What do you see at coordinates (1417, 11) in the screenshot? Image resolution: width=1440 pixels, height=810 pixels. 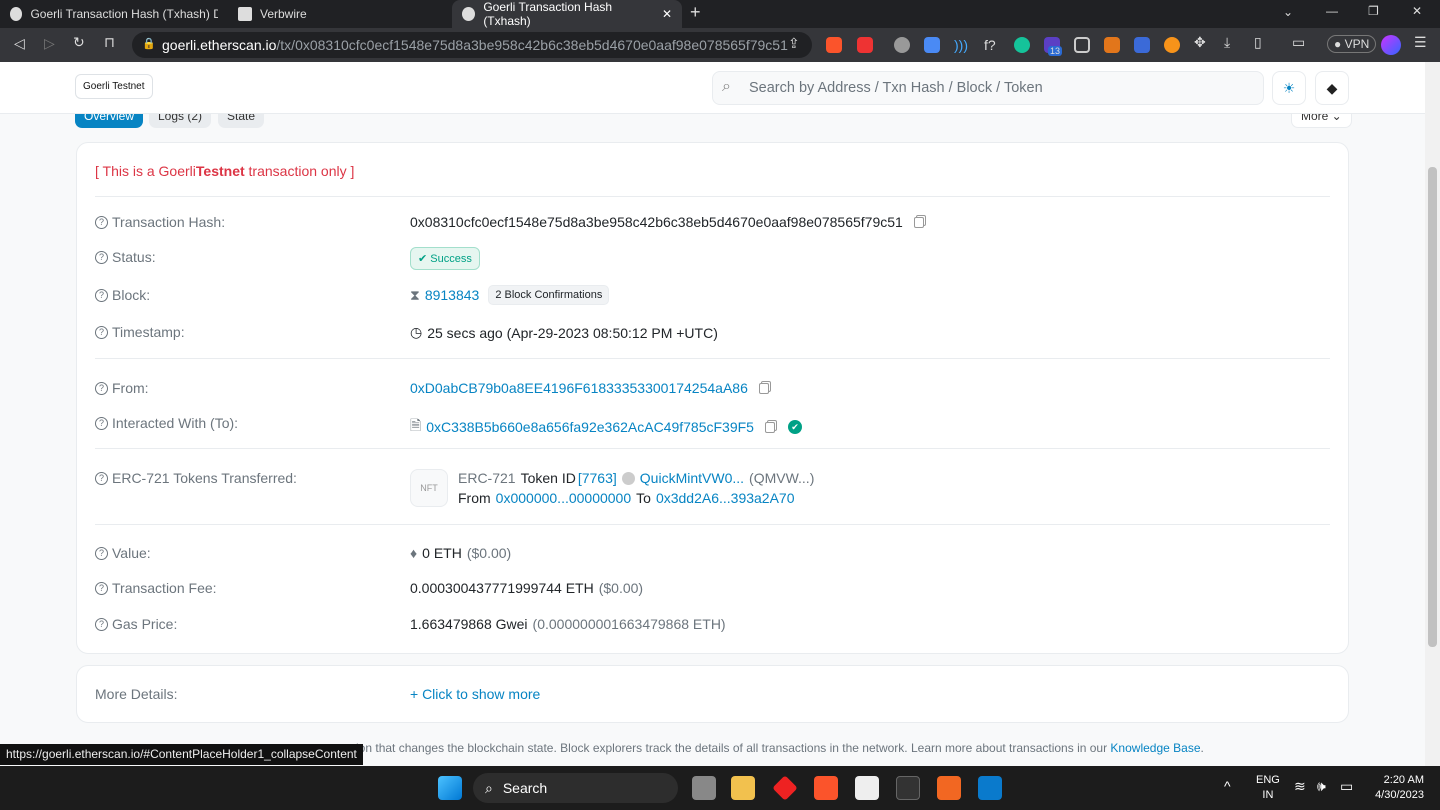 I see `close-window-icon: ✕` at bounding box center [1417, 11].